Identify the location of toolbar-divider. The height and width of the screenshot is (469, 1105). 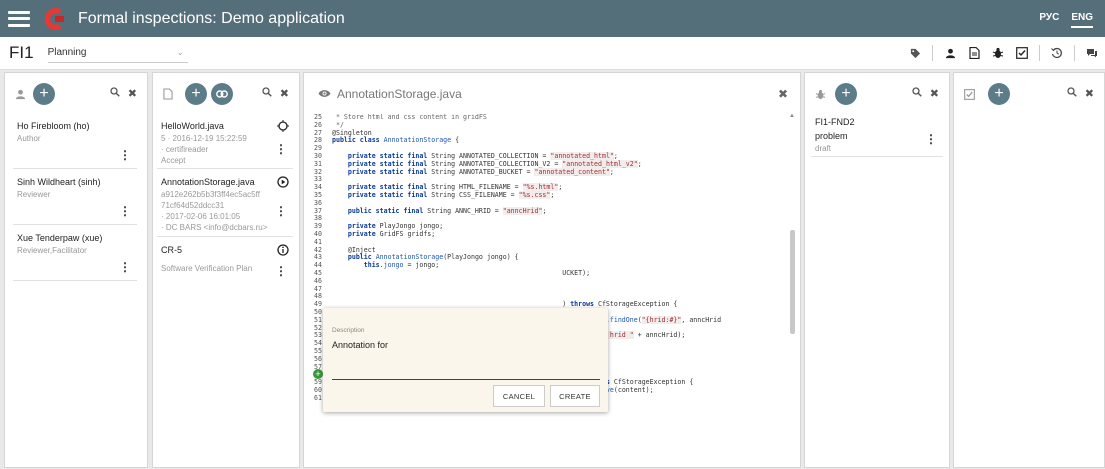
(1039, 53).